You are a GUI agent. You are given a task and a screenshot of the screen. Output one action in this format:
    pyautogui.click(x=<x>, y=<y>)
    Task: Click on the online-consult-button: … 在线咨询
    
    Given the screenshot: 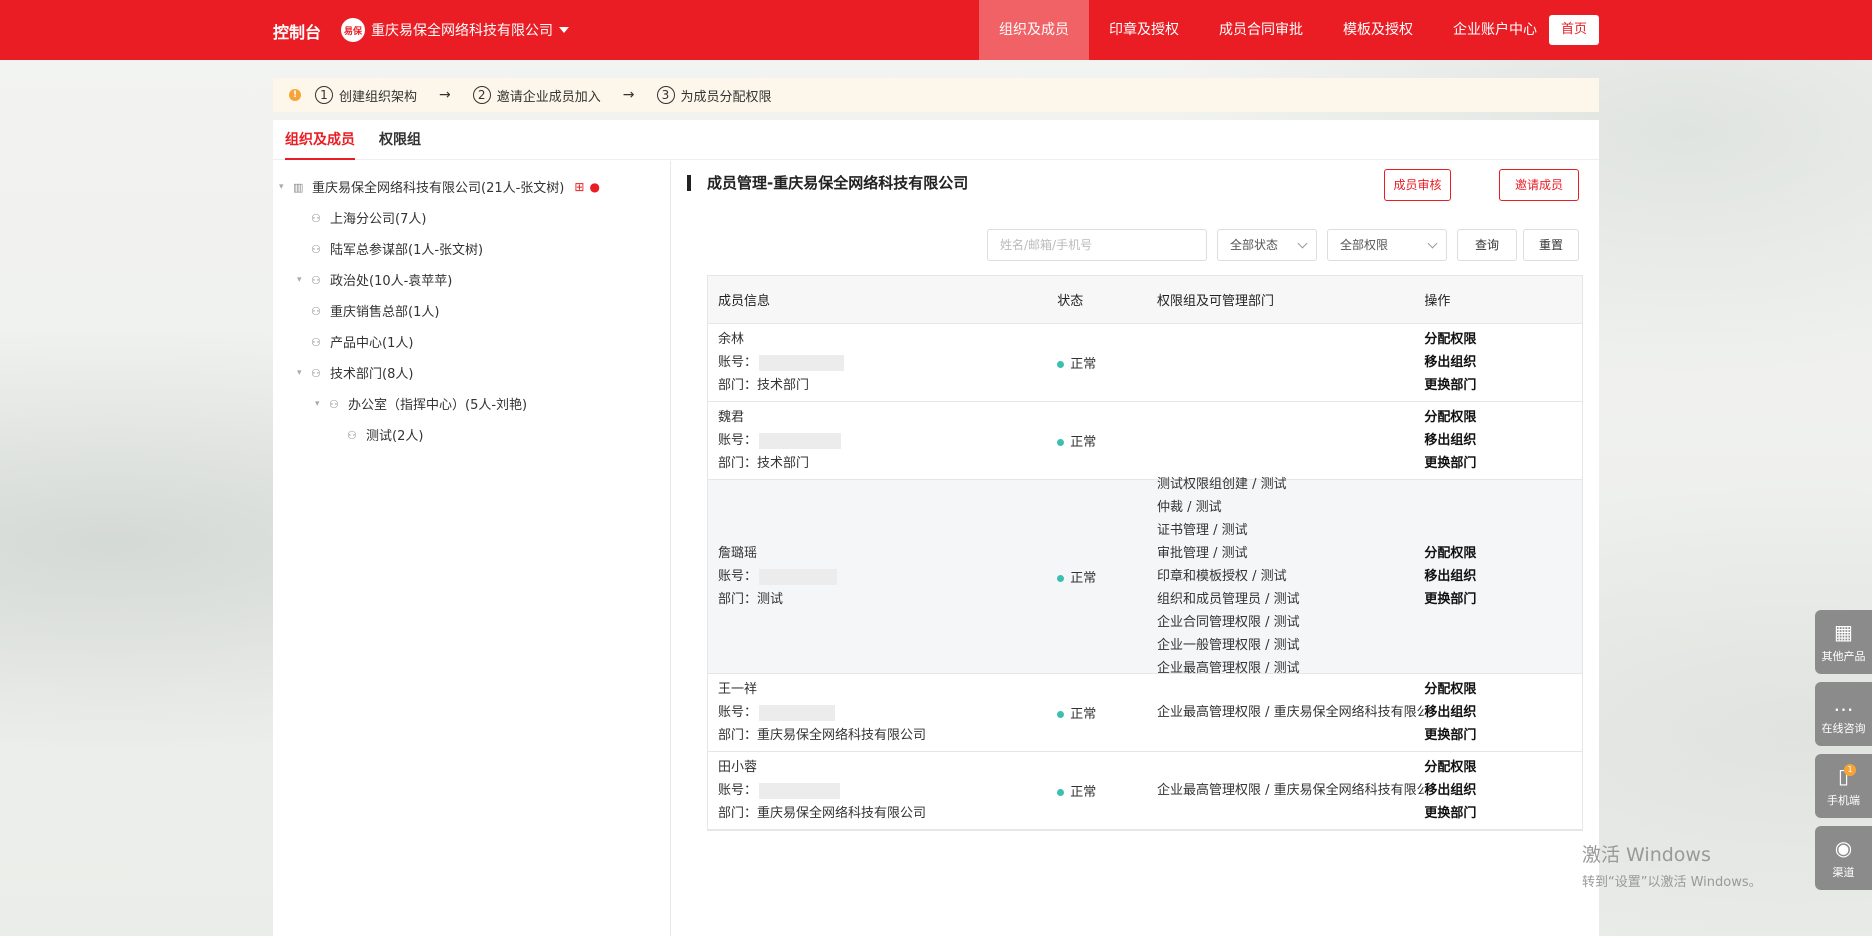 What is the action you would take?
    pyautogui.click(x=1843, y=714)
    